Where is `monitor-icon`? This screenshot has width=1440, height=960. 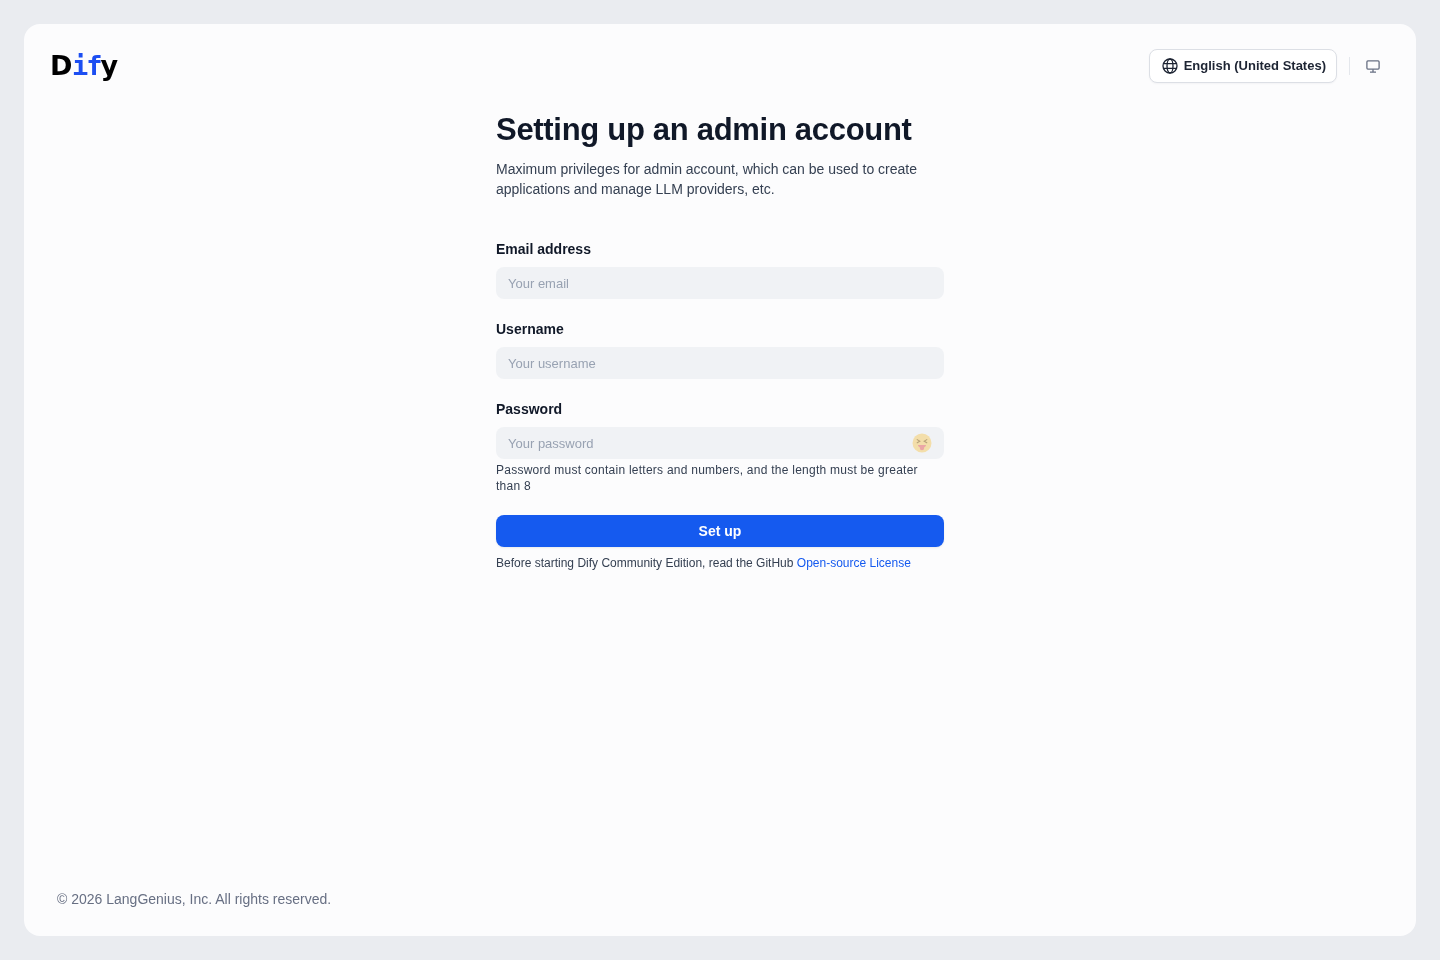
monitor-icon is located at coordinates (1373, 66).